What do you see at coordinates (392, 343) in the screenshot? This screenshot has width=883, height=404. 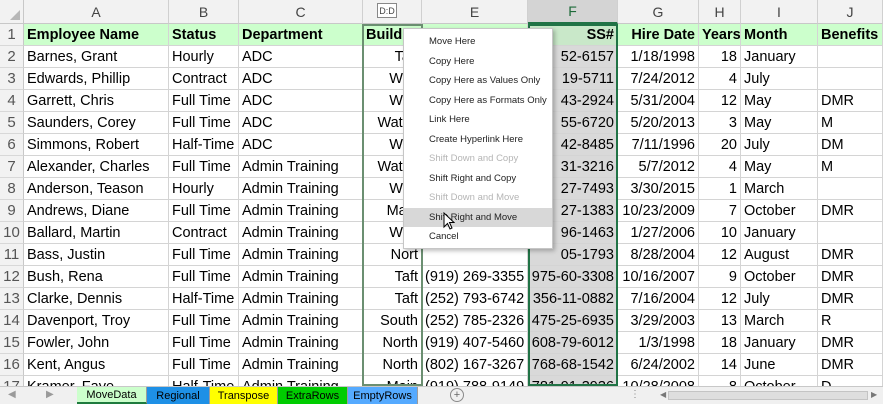 I see `table-cell: North` at bounding box center [392, 343].